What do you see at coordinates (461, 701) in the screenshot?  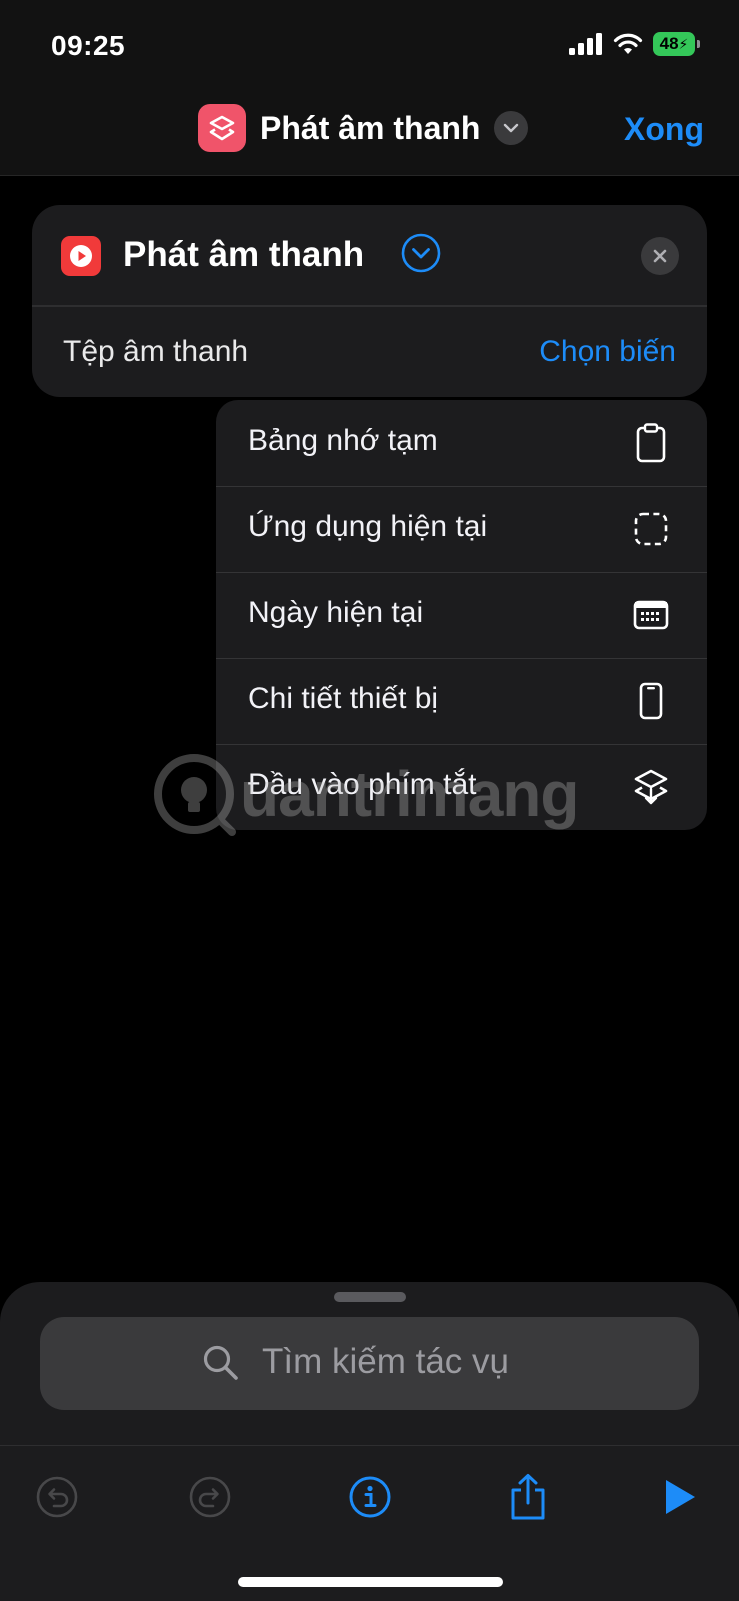 I see `menu-item-device-details: Chi tiết thiết bị` at bounding box center [461, 701].